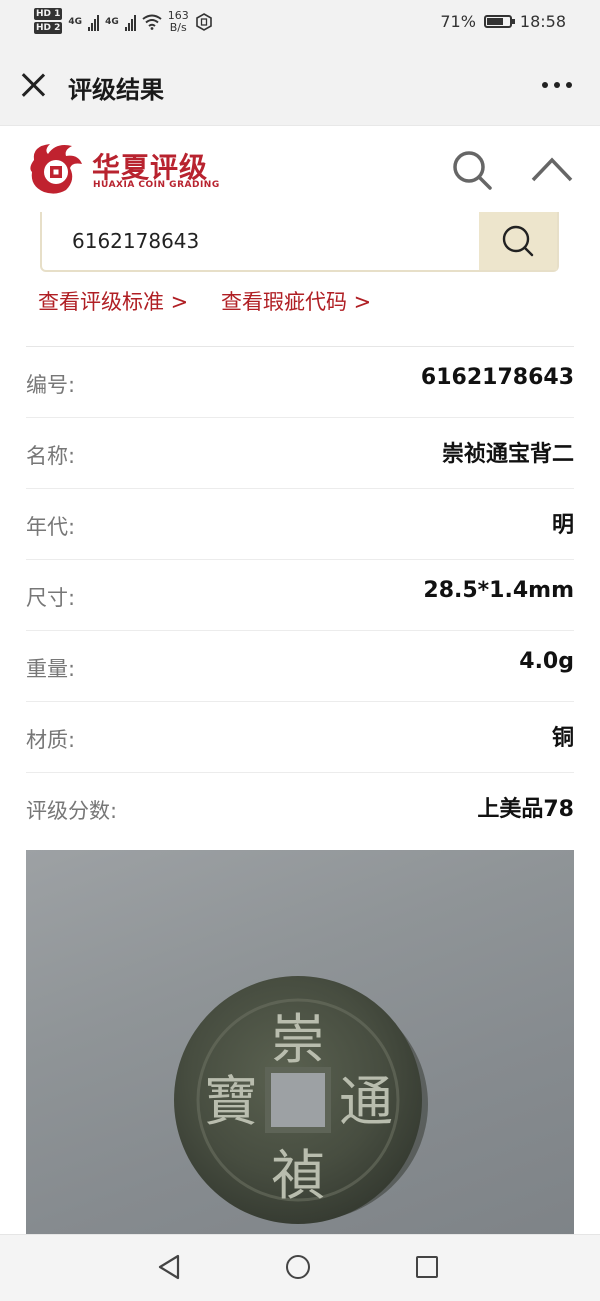  Describe the element at coordinates (300, 524) in the screenshot. I see `detail-row-era: 年代: 明` at that location.